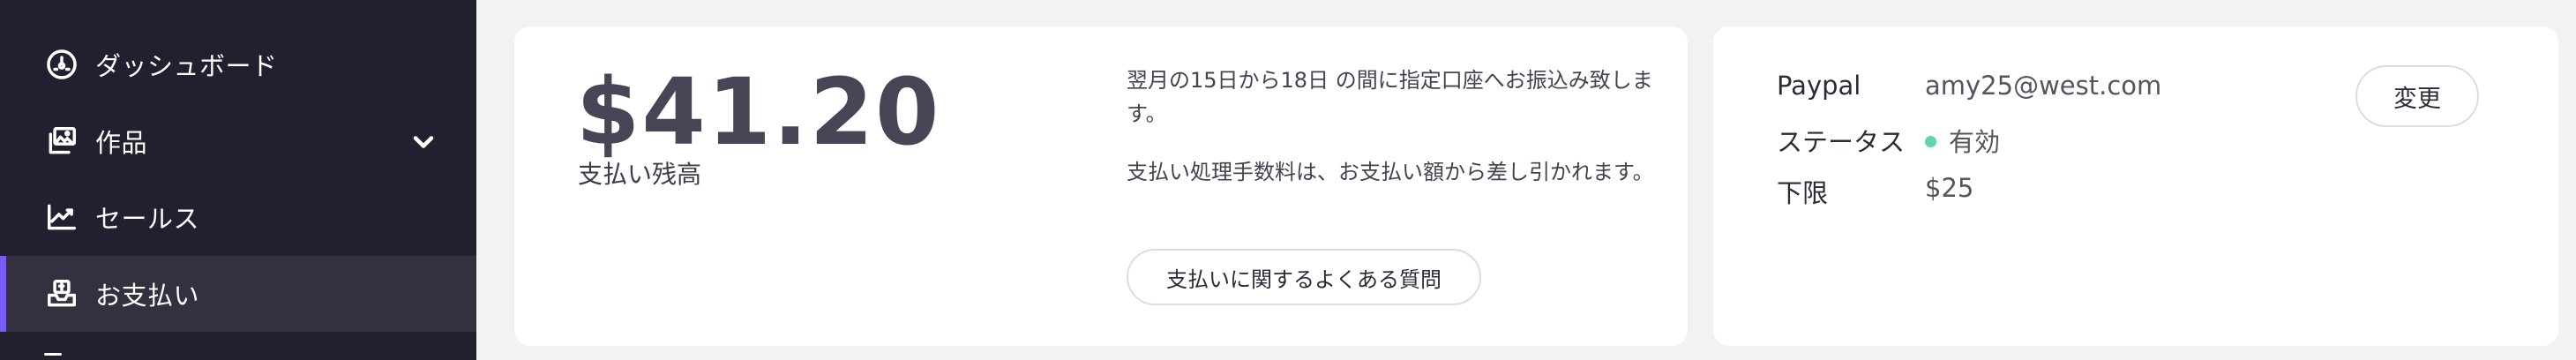  Describe the element at coordinates (1931, 141) in the screenshot. I see `status-dot-icon` at that location.